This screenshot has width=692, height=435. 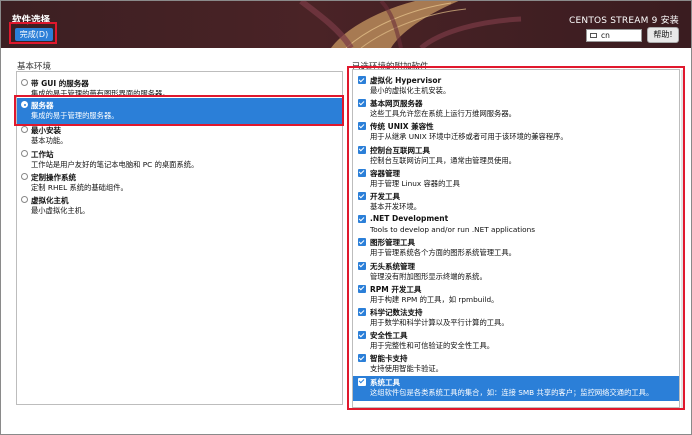 I want to click on addons-scrollbar, so click(x=683, y=239).